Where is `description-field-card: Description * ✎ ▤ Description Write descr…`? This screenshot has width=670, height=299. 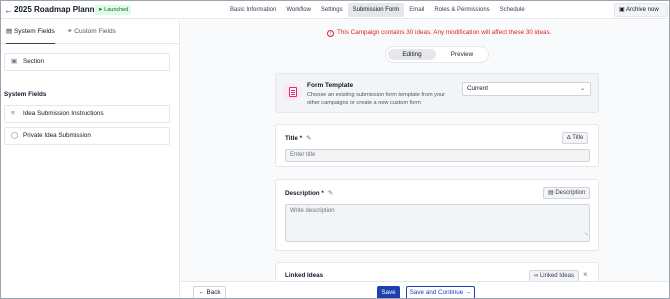
description-field-card: Description * ✎ ▤ Description Write descr… is located at coordinates (437, 215).